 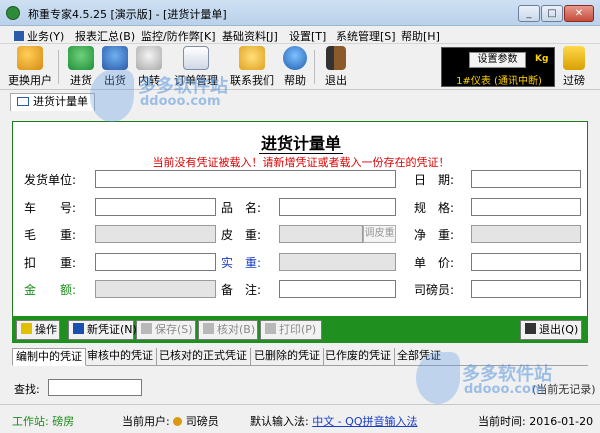 I want to click on form-warning: 当前没有凭证被载入！请新增凭证或者载入一份存在的凭证！, so click(x=301, y=162).